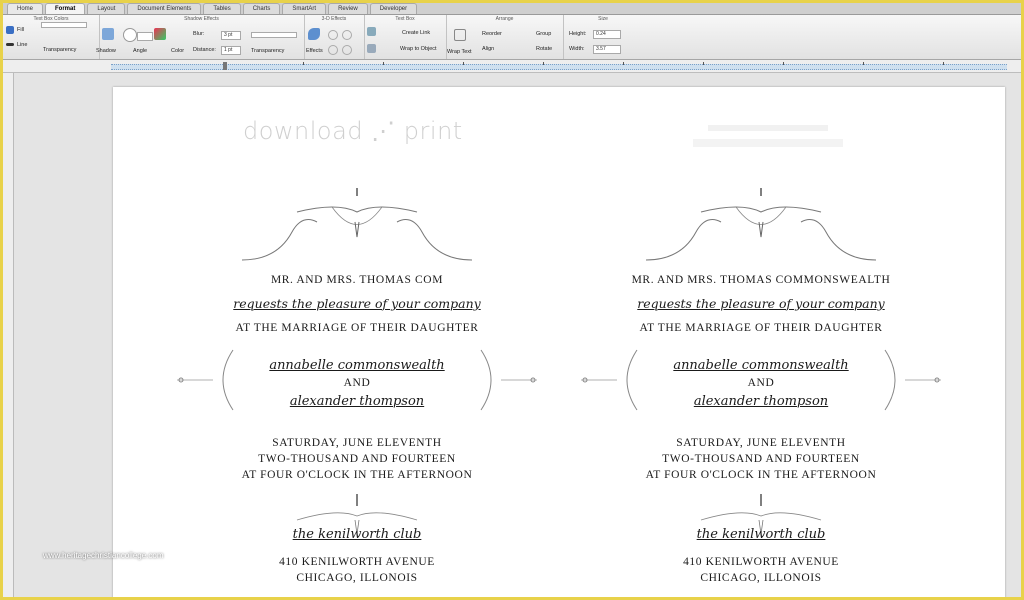 This screenshot has height=600, width=1024. I want to click on rotate-button: Rotate, so click(544, 49).